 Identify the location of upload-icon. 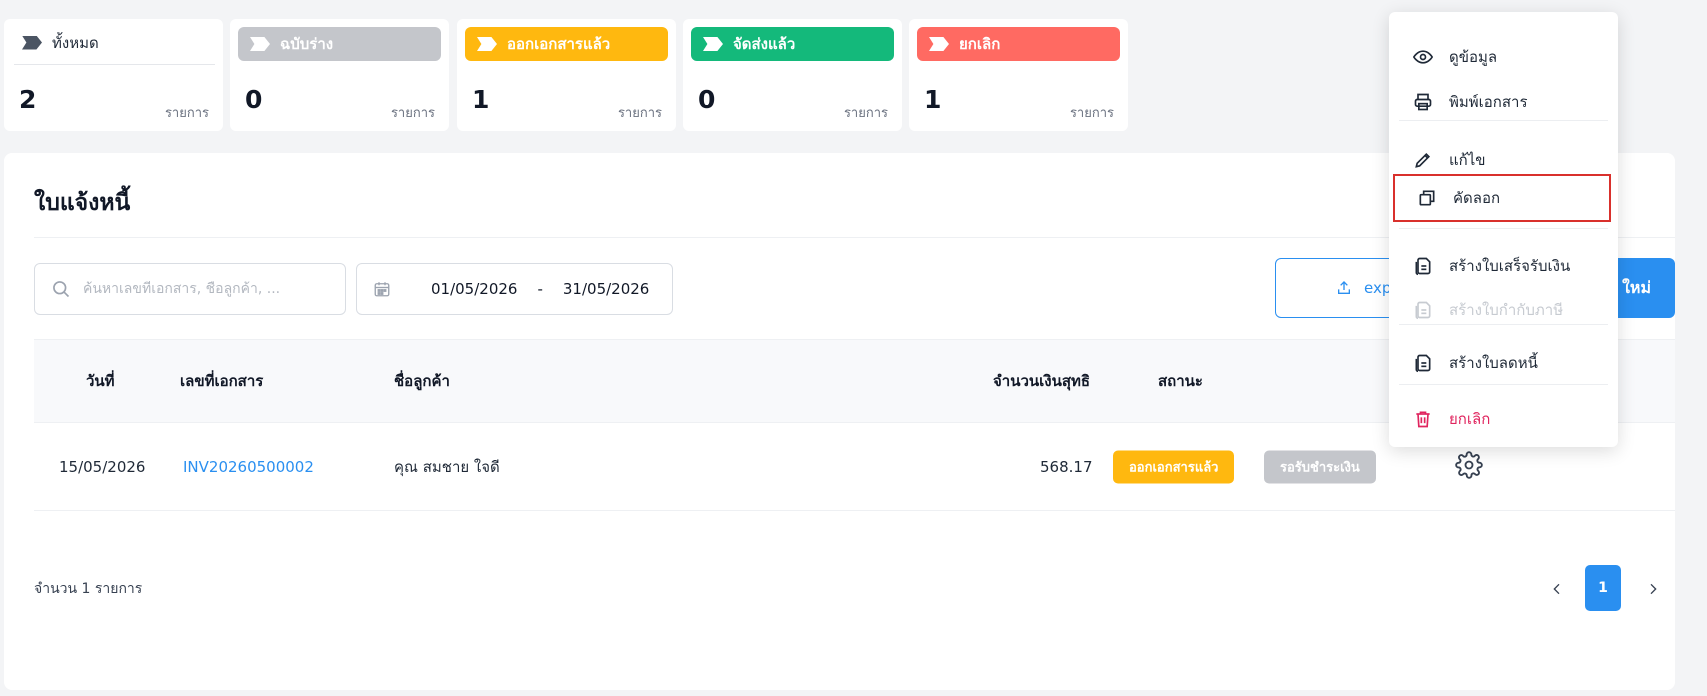
(1344, 287).